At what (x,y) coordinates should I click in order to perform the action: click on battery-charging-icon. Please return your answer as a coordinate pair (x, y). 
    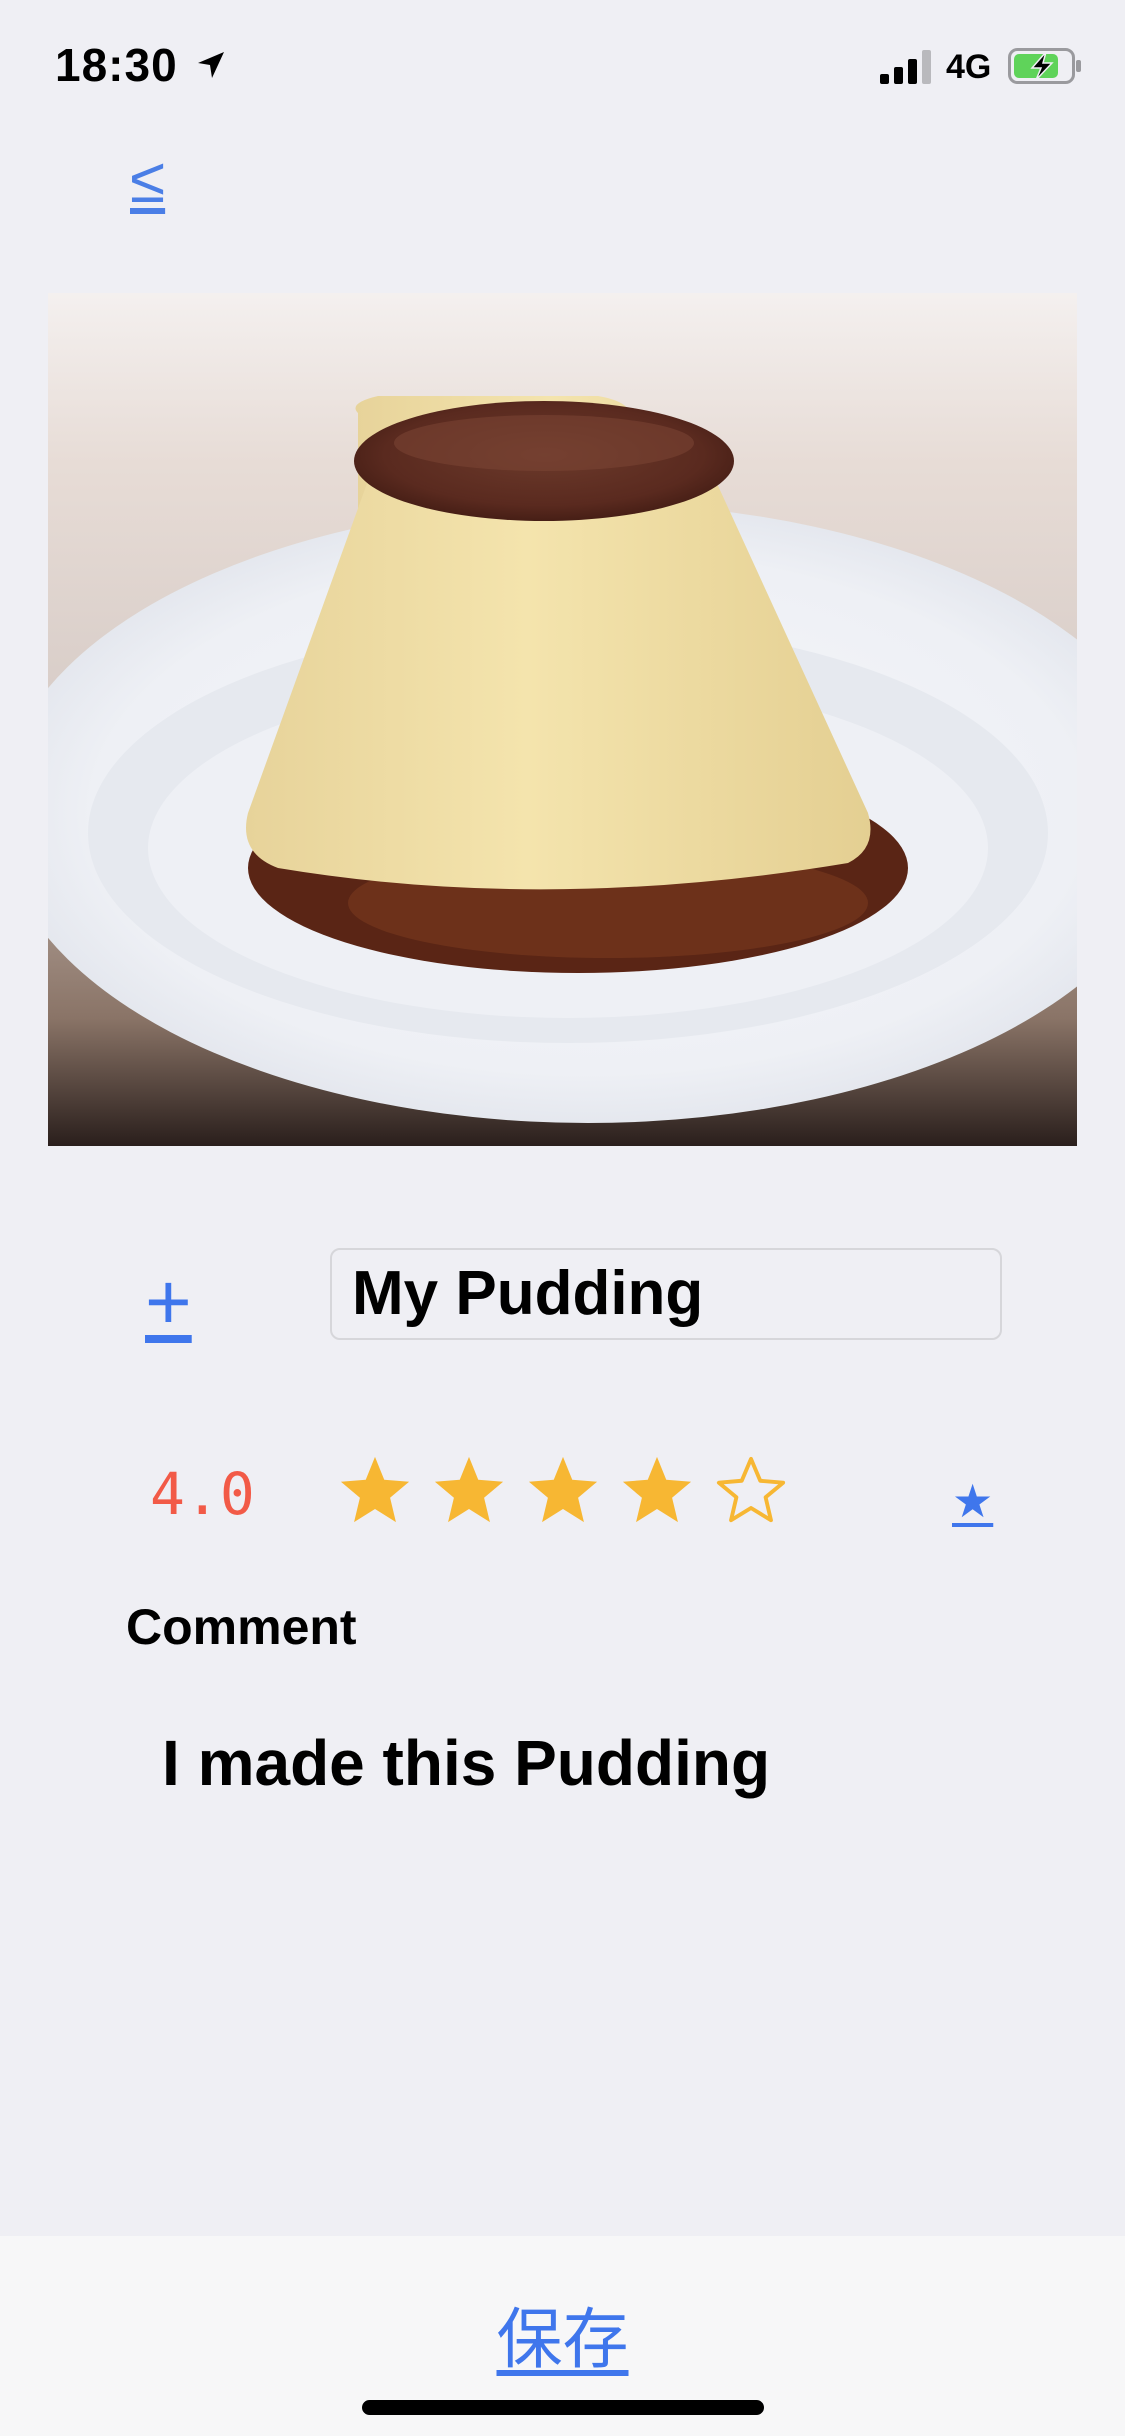
    Looking at the image, I should click on (1044, 66).